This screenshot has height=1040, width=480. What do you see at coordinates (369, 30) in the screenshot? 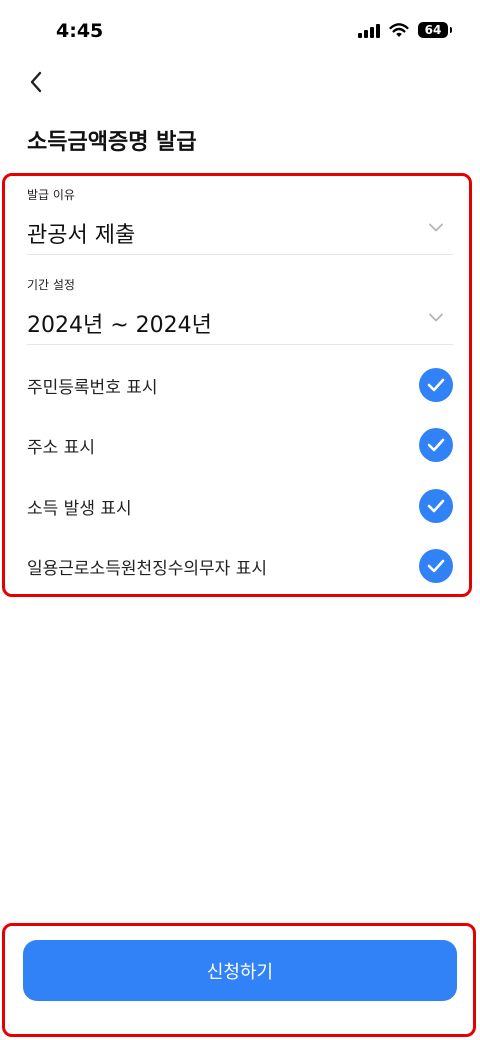
I see `signal-icon` at bounding box center [369, 30].